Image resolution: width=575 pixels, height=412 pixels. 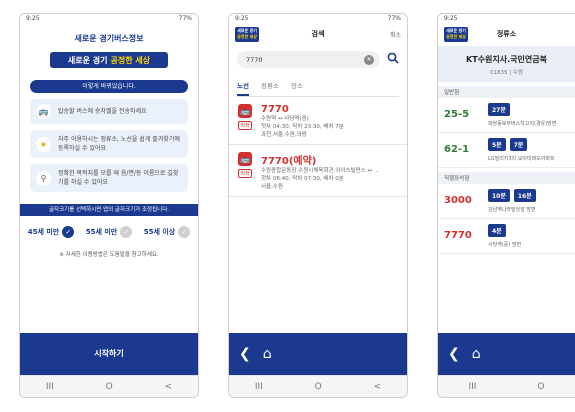 I want to click on section-header: 일반형, so click(x=506, y=92).